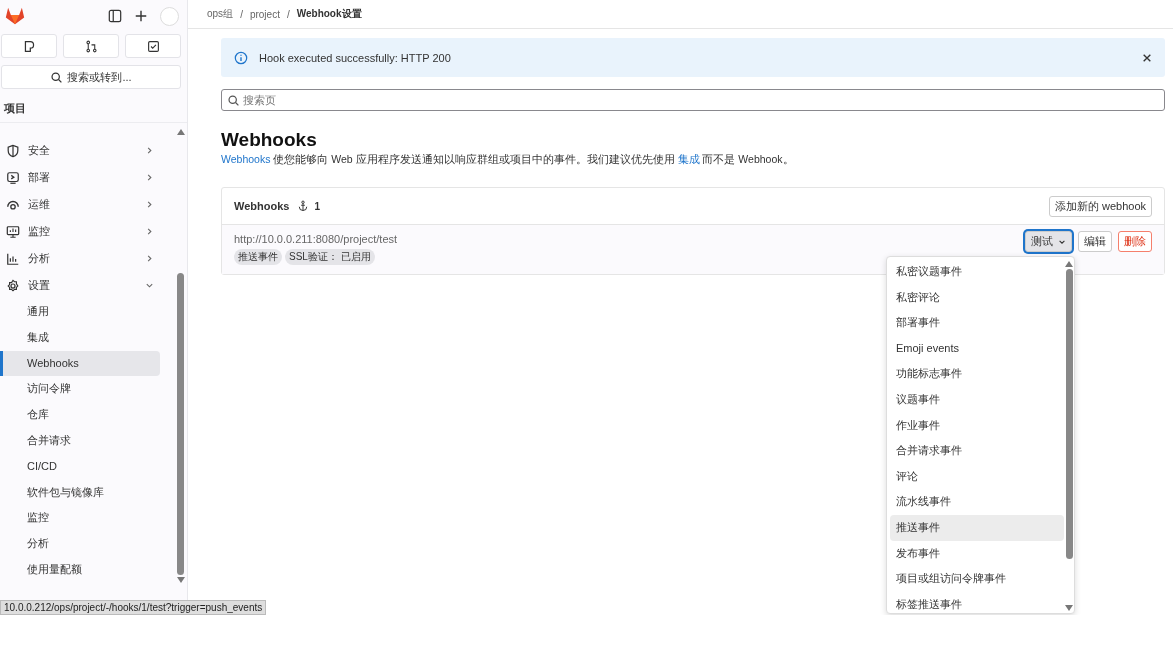 This screenshot has height=648, width=1173. What do you see at coordinates (80, 466) in the screenshot?
I see `nav-subitem: CI/CD` at bounding box center [80, 466].